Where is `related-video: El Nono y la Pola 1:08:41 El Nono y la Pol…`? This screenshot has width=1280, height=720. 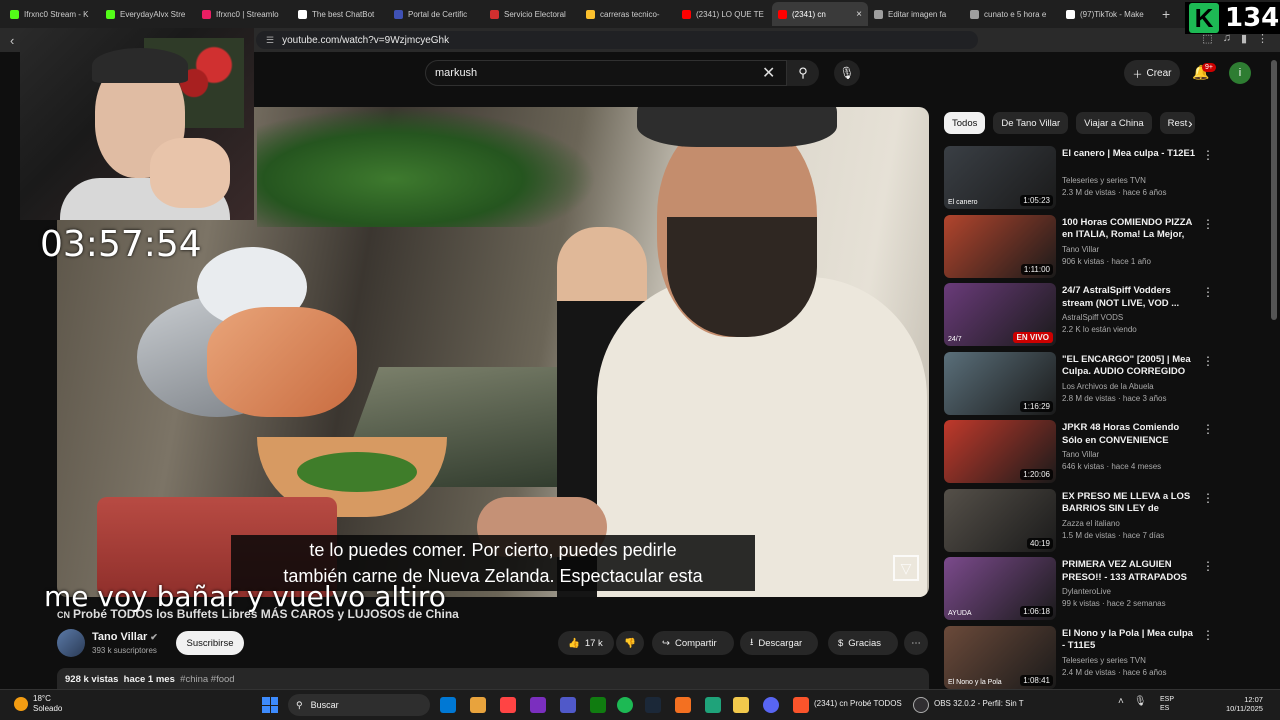
related-video: El Nono y la Pola 1:08:41 El Nono y la Pol… is located at coordinates (1084, 660).